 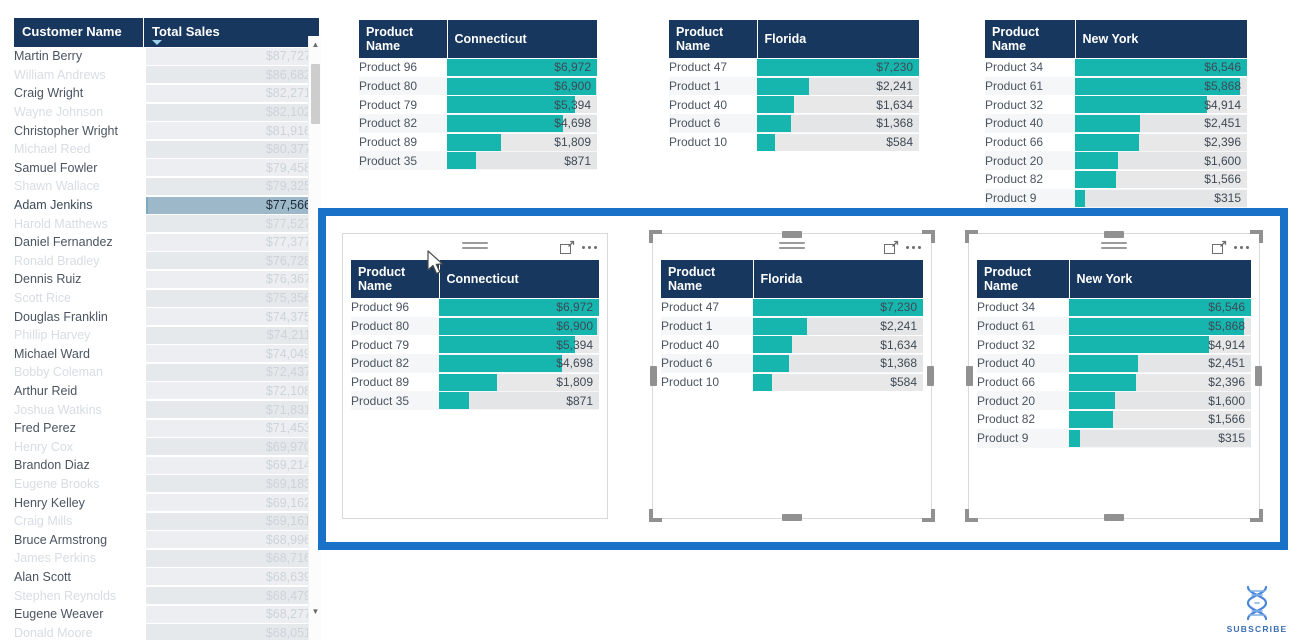 I want to click on customer-row: Donald Moore $68,051, so click(x=166, y=631).